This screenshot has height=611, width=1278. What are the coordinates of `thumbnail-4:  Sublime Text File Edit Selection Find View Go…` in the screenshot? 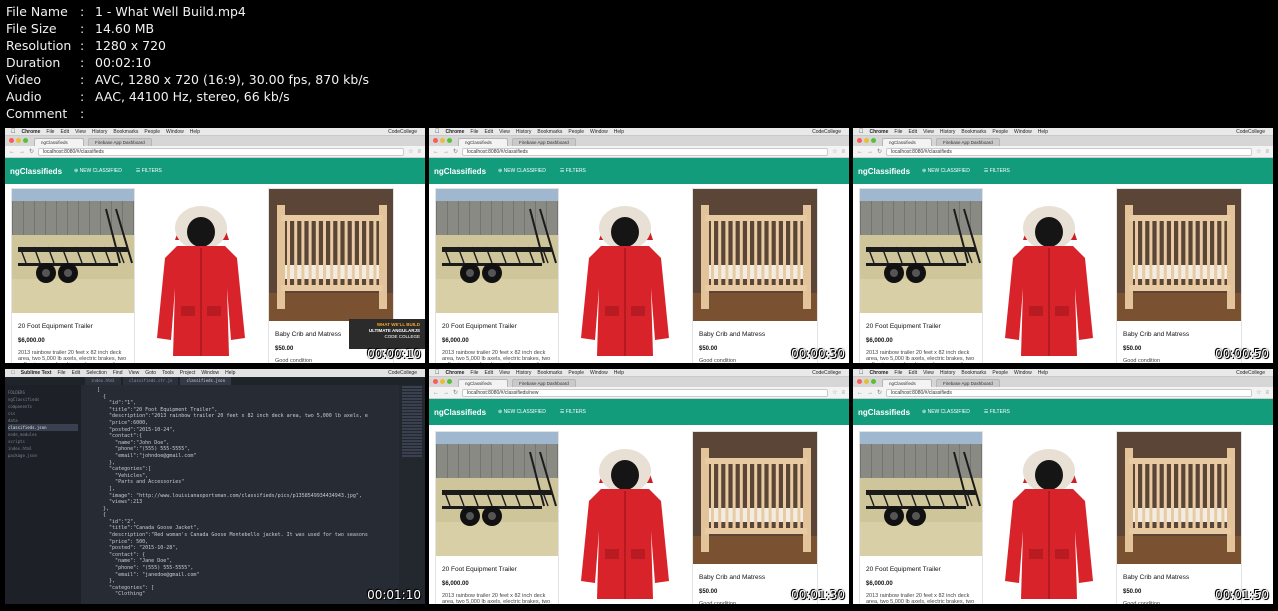 It's located at (215, 486).